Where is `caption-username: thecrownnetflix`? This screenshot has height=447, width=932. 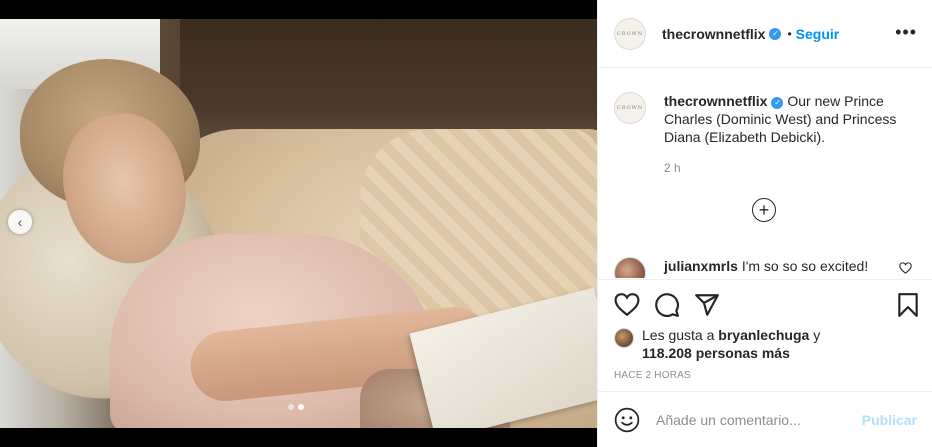
caption-username: thecrownnetflix is located at coordinates (715, 101).